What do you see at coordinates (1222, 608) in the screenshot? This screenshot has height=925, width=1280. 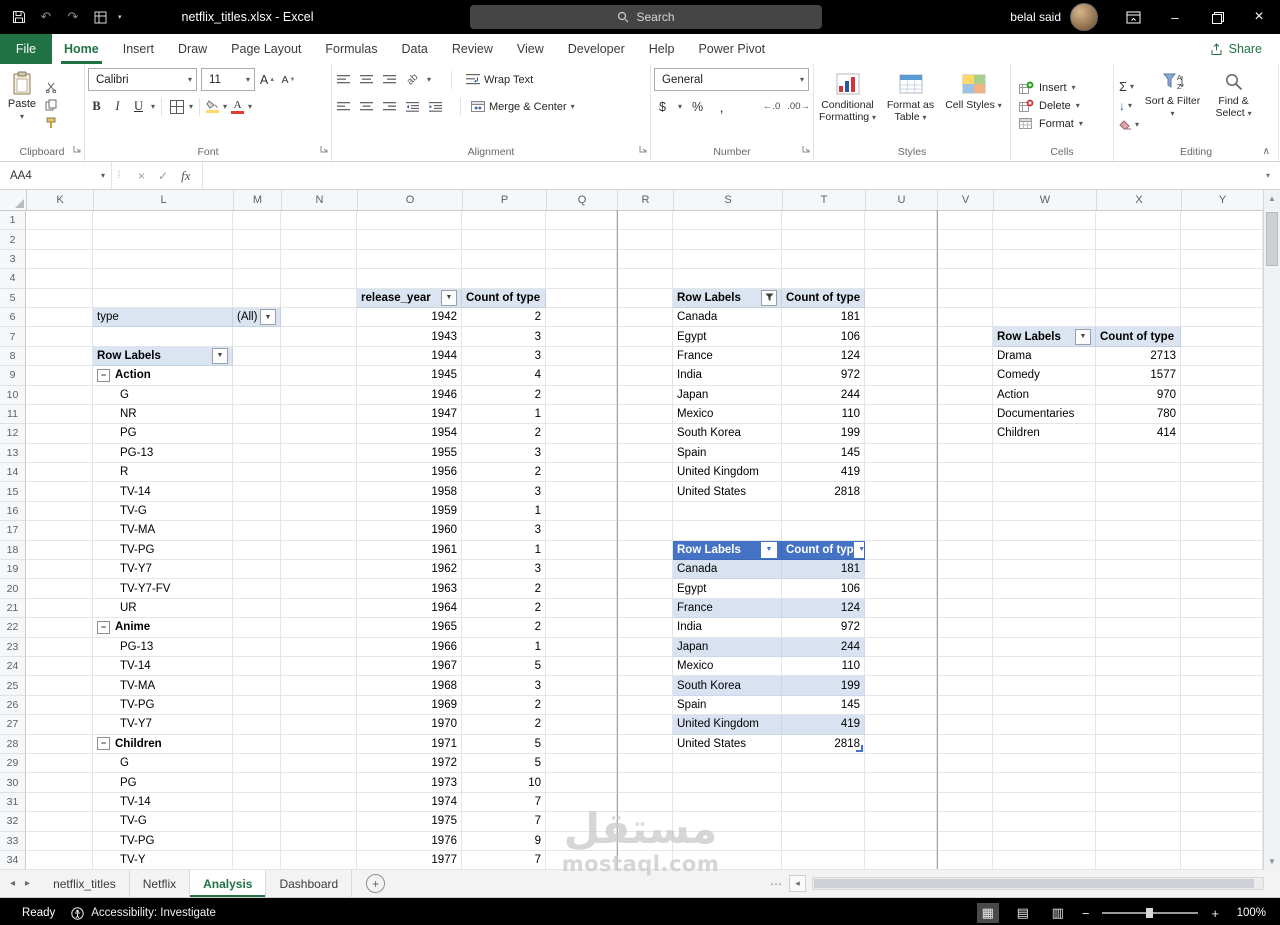 I see `cell-Y21` at bounding box center [1222, 608].